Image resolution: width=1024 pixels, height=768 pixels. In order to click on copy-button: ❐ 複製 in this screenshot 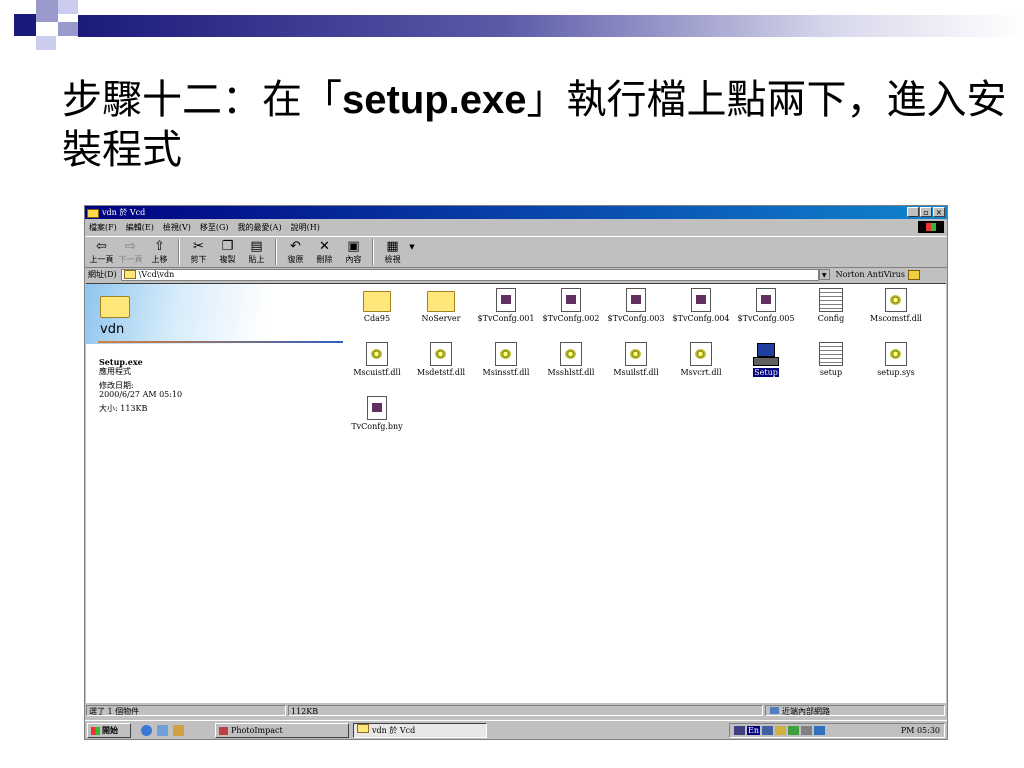, I will do `click(227, 250)`.